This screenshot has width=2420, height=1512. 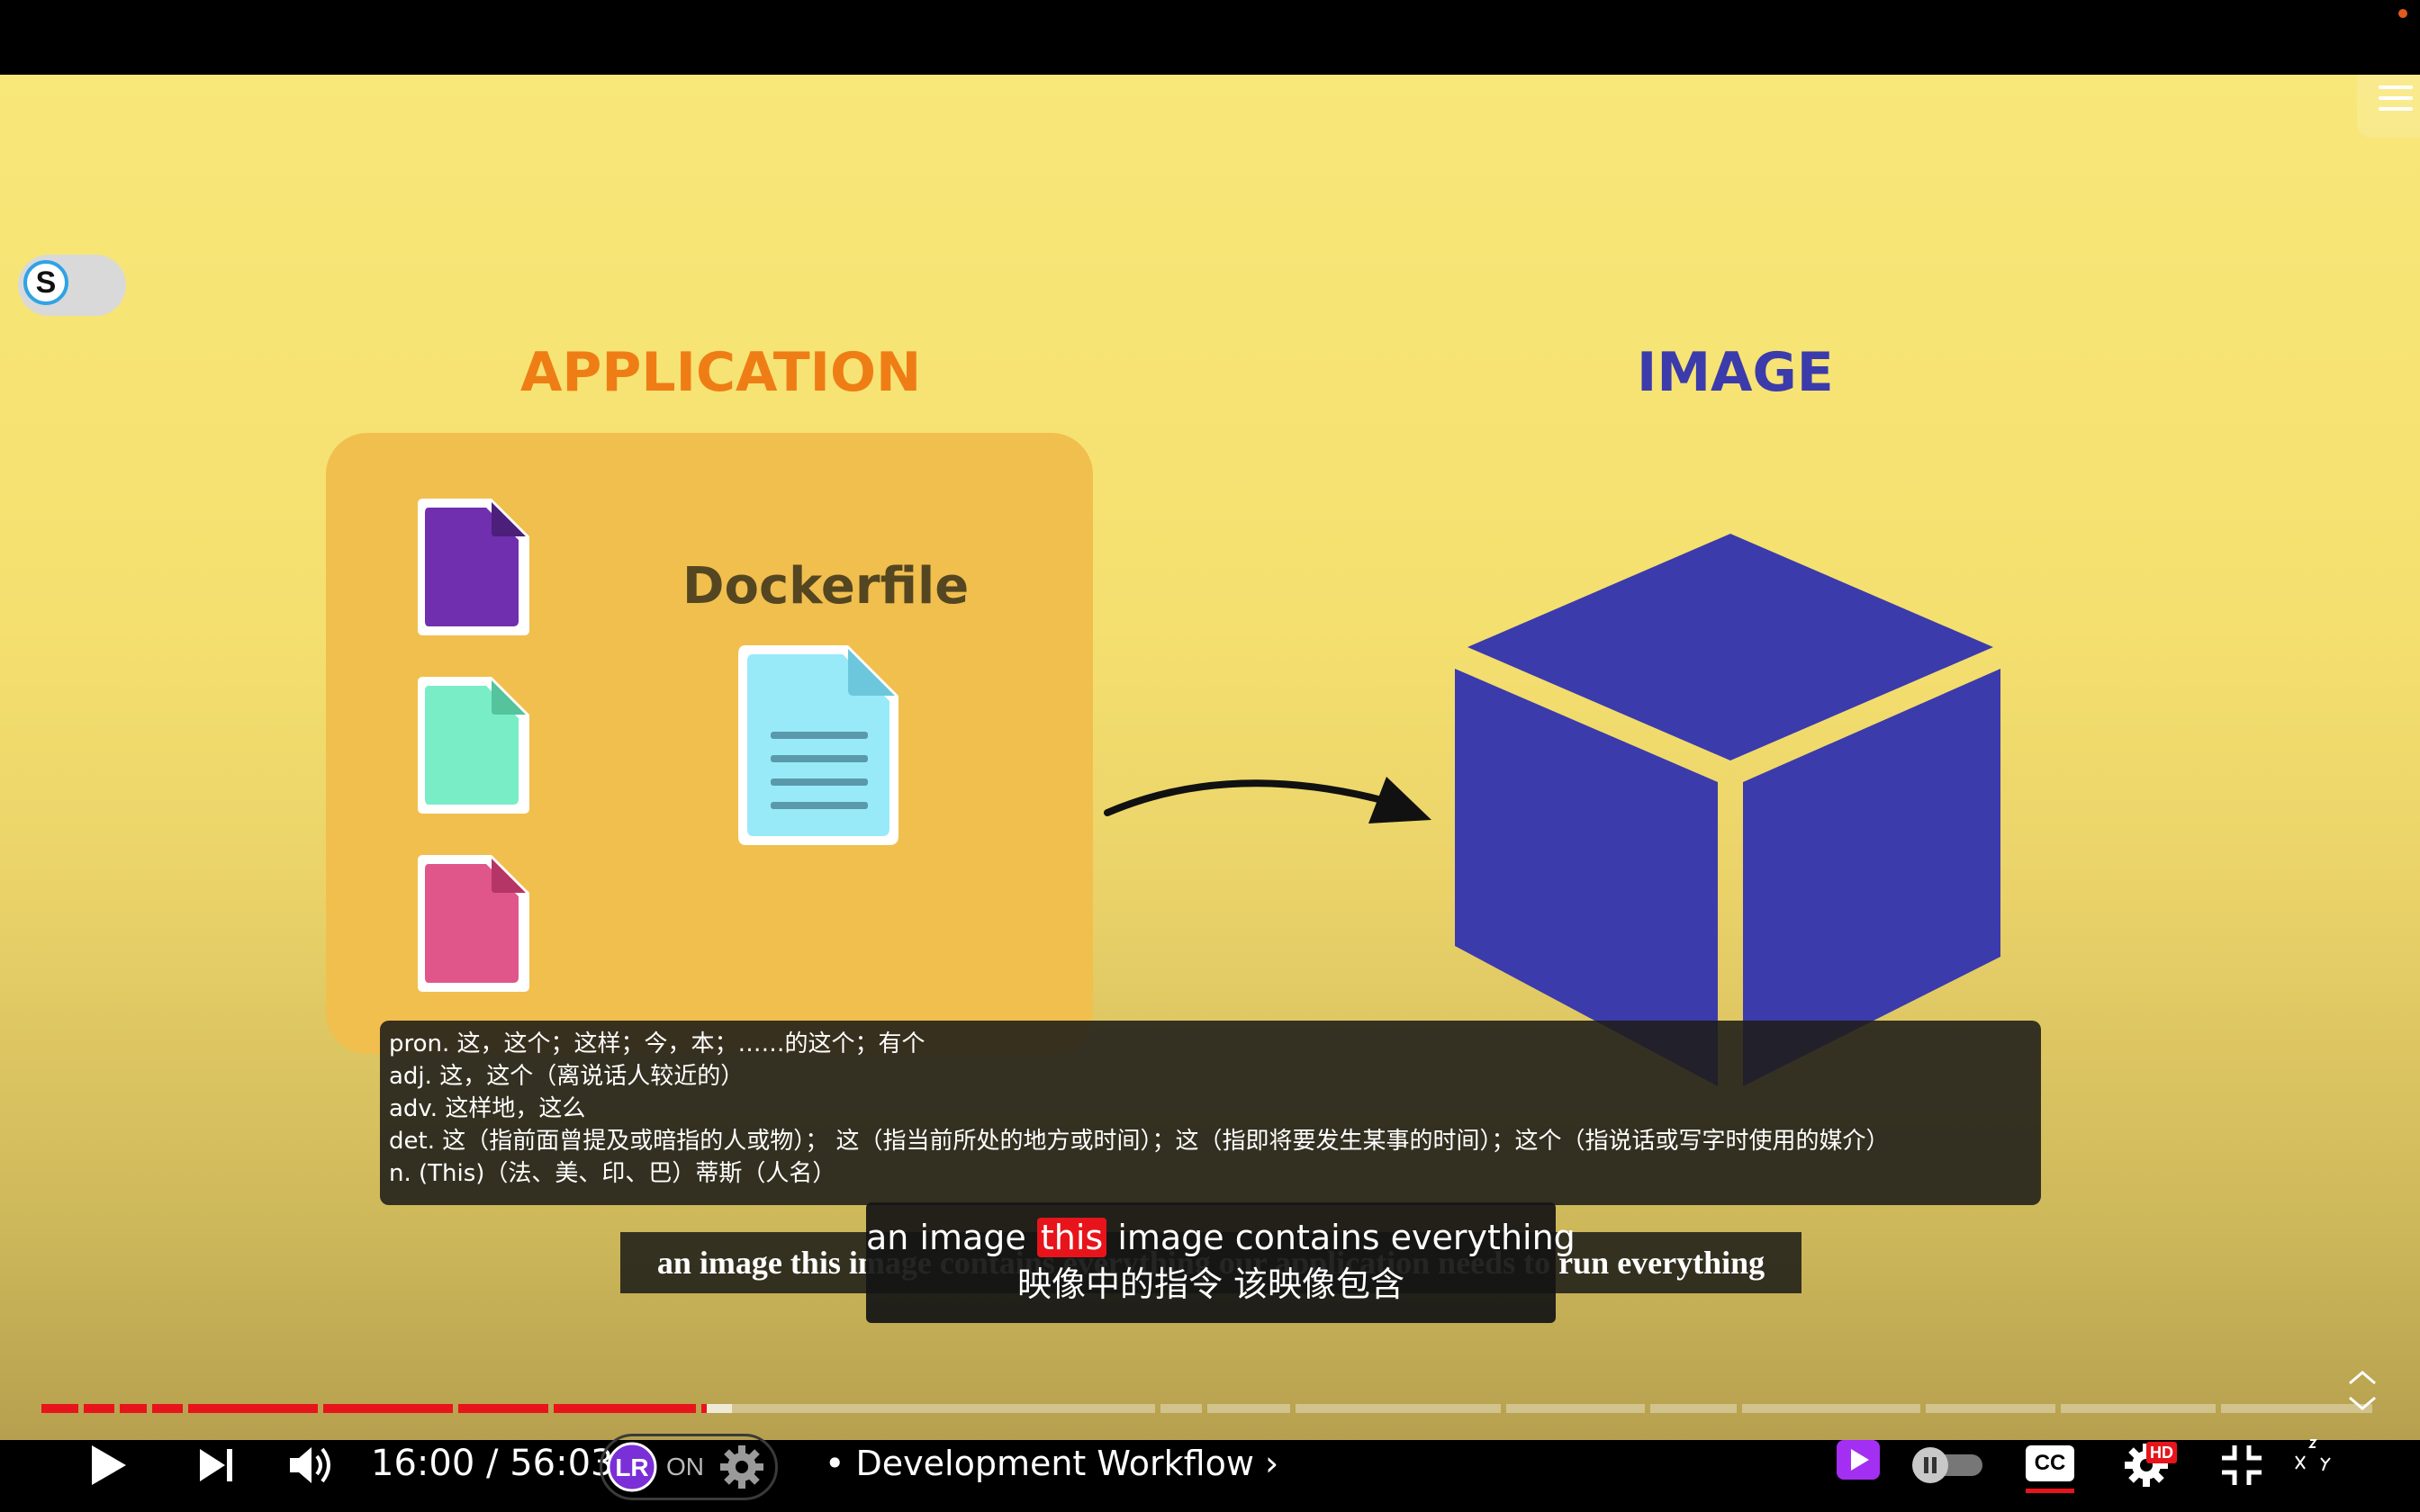 I want to click on arrow-icon, so click(x=1267, y=800).